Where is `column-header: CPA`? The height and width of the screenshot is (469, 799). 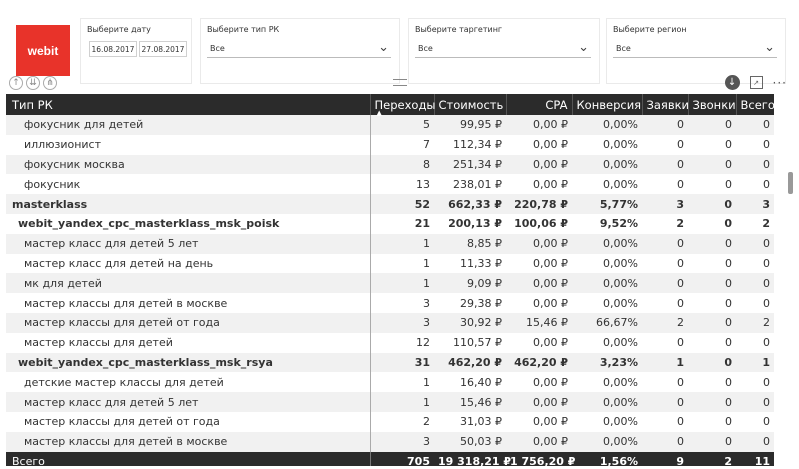 column-header: CPA is located at coordinates (539, 104).